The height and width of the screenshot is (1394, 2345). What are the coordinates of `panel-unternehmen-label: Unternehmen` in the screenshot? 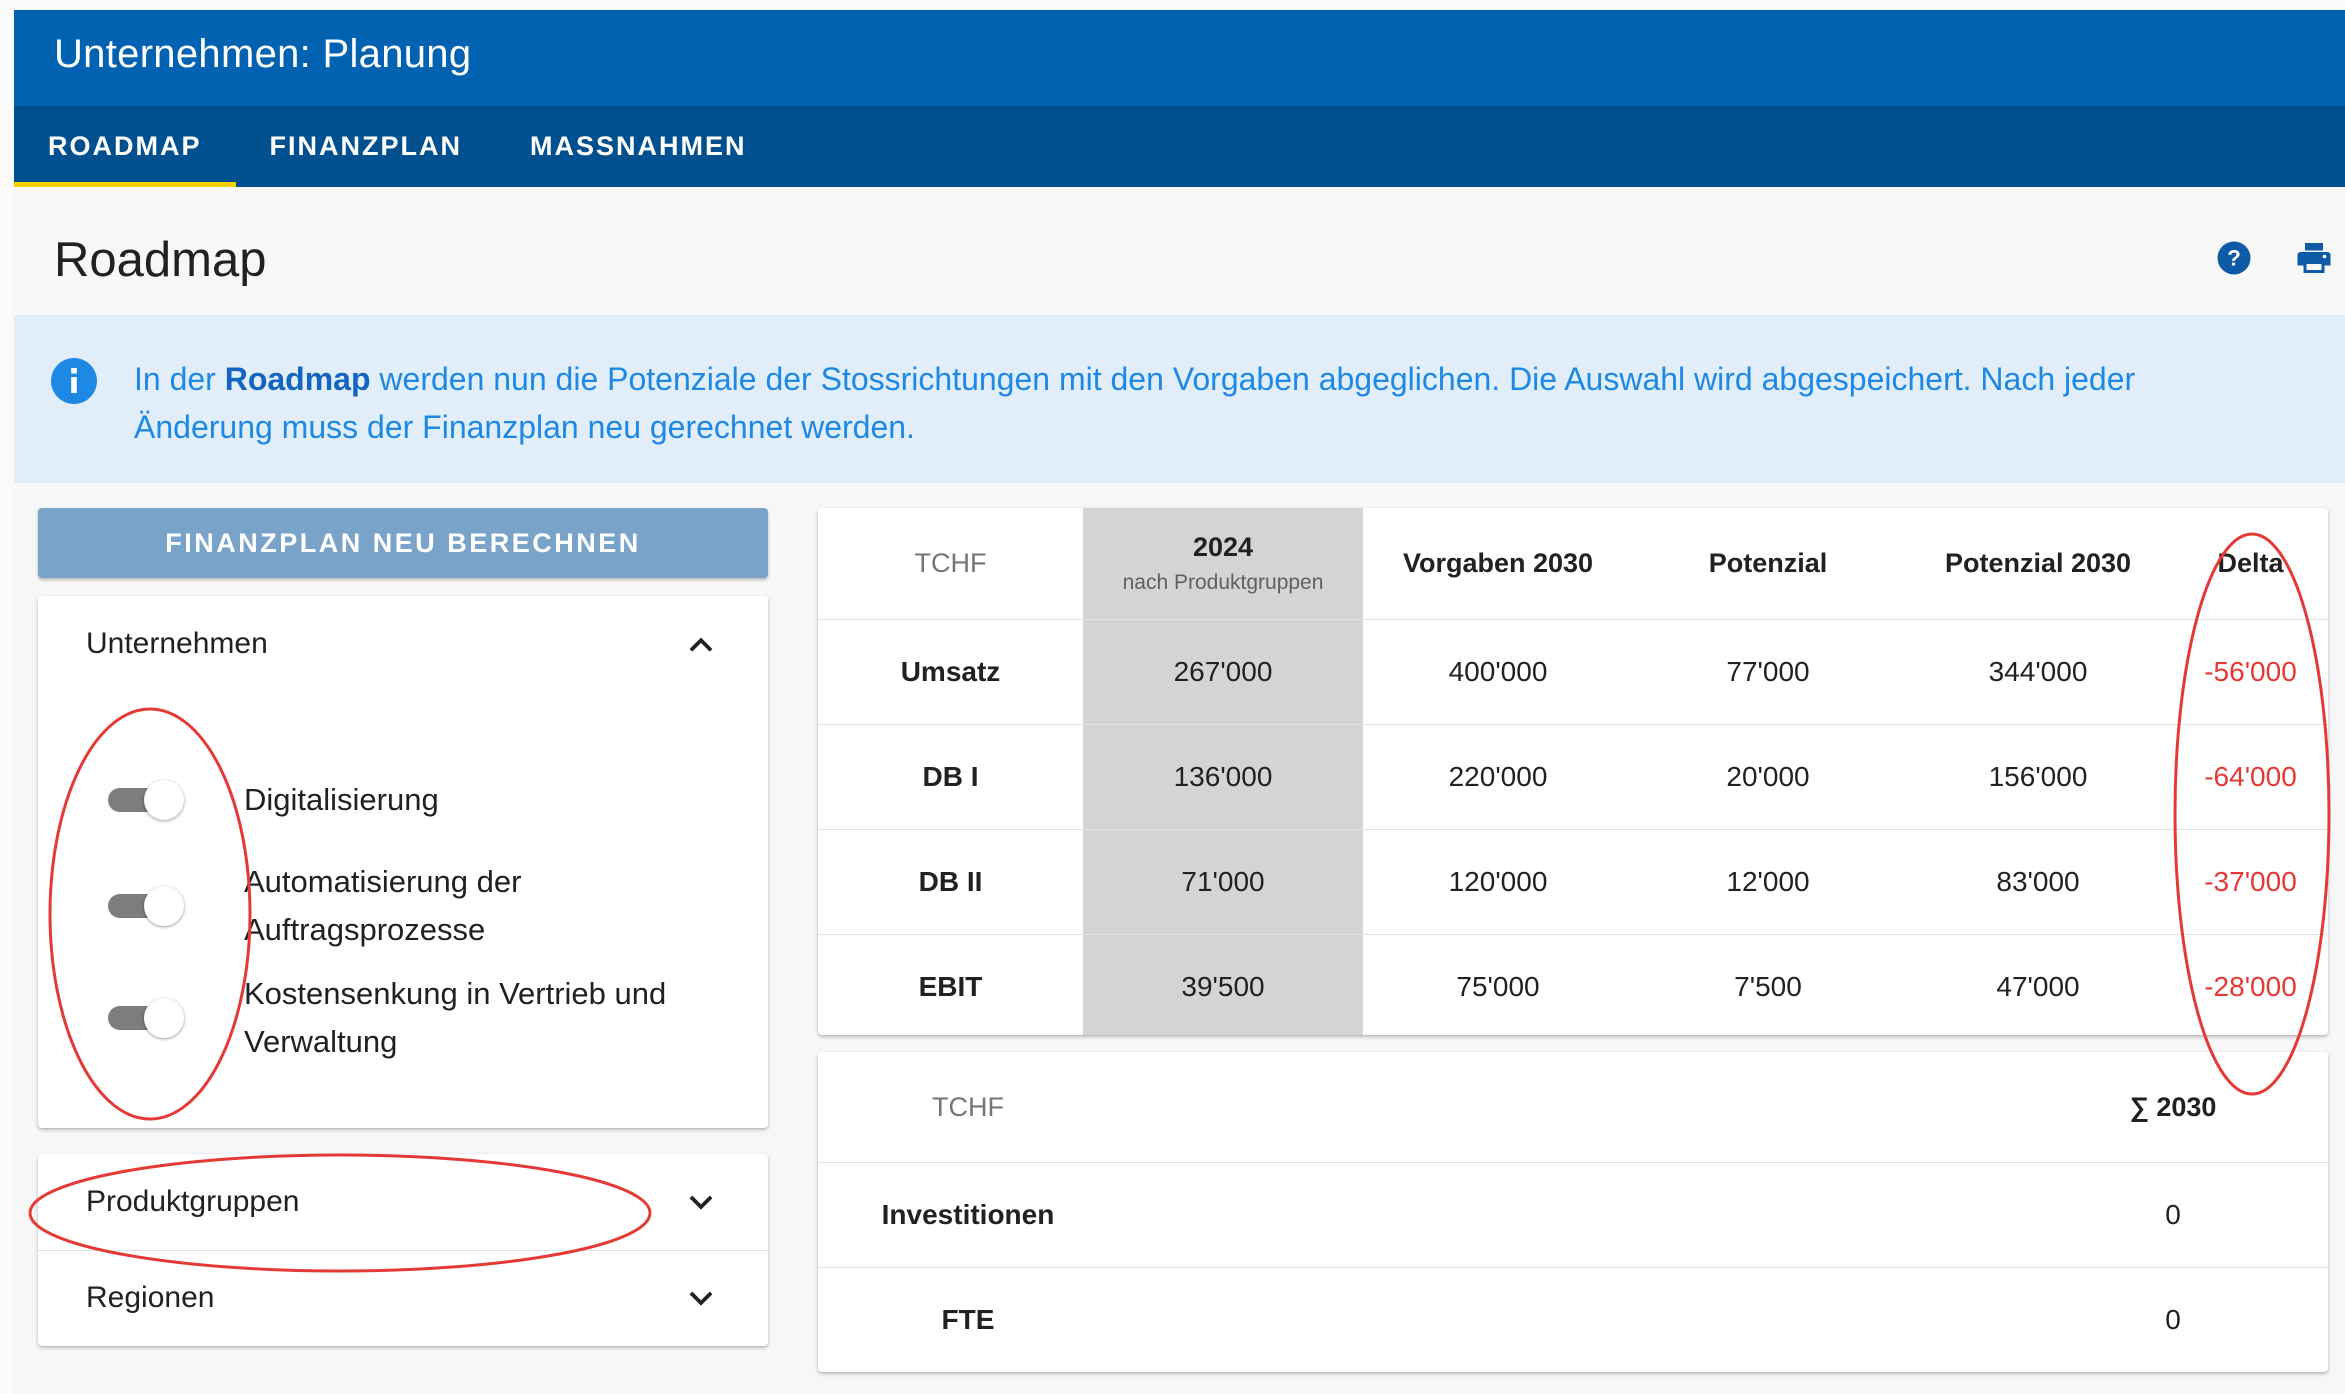 It's located at (177, 643).